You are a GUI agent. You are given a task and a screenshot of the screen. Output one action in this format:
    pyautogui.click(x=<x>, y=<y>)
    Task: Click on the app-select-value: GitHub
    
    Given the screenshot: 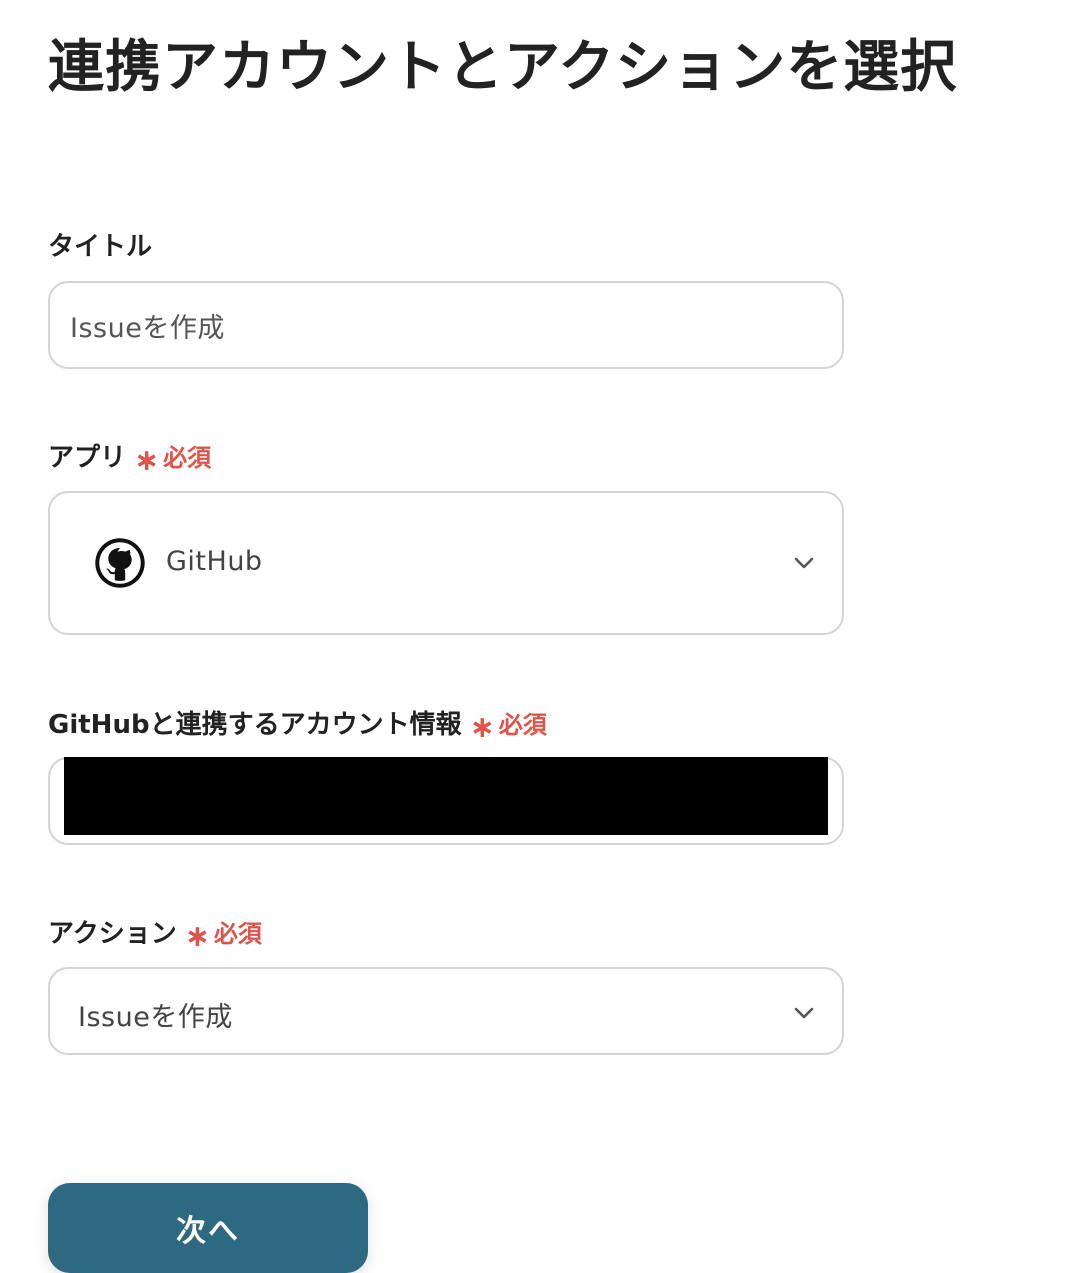 What is the action you would take?
    pyautogui.click(x=214, y=561)
    